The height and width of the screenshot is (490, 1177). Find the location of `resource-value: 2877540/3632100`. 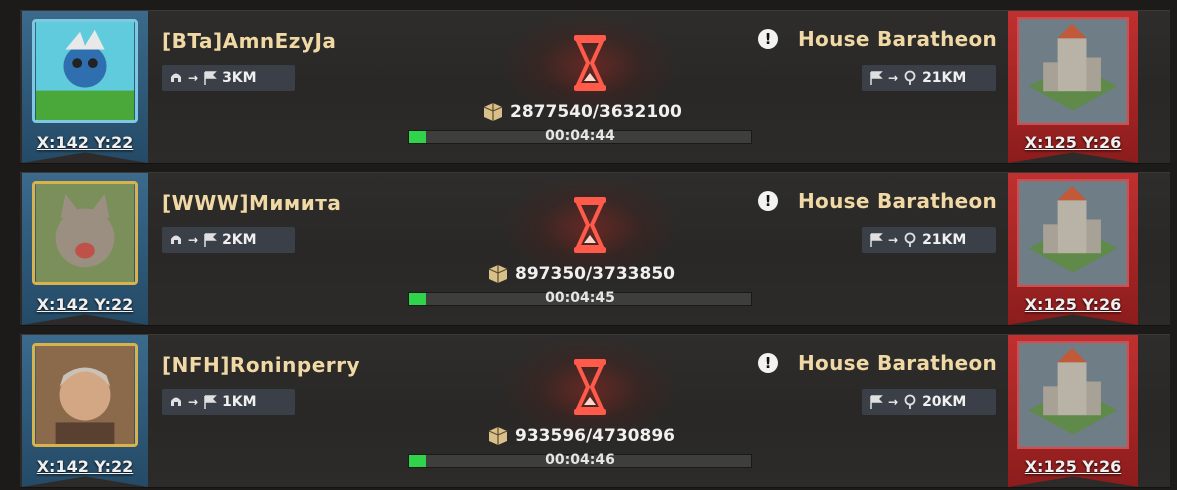

resource-value: 2877540/3632100 is located at coordinates (596, 112).